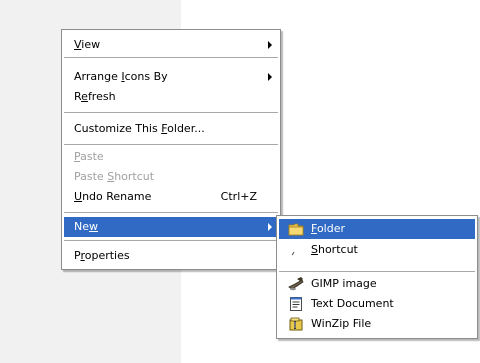 The width and height of the screenshot is (480, 363). What do you see at coordinates (95, 96) in the screenshot?
I see `menu-item-refresh-label: Refresh` at bounding box center [95, 96].